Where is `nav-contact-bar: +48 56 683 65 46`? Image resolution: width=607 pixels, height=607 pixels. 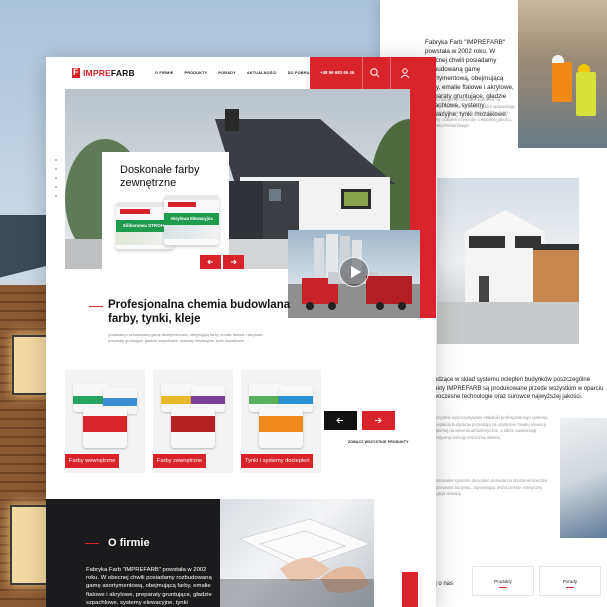
nav-contact-bar: +48 56 683 65 46 is located at coordinates (373, 73).